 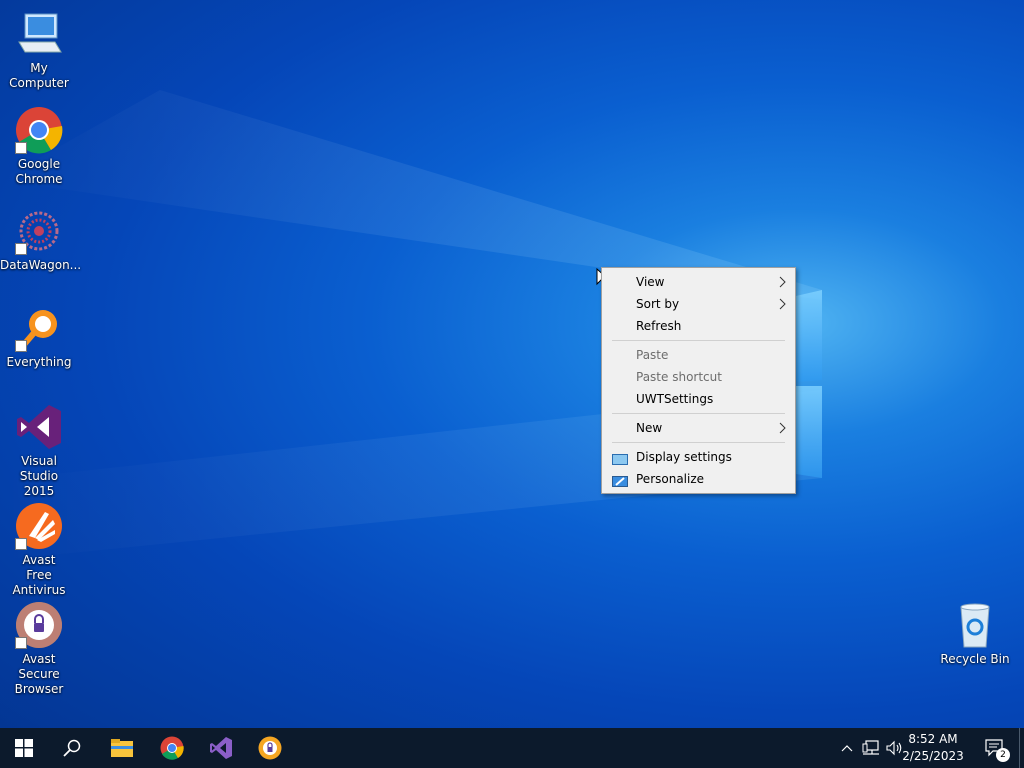 What do you see at coordinates (1003, 755) in the screenshot?
I see `notification-count-badge: 2` at bounding box center [1003, 755].